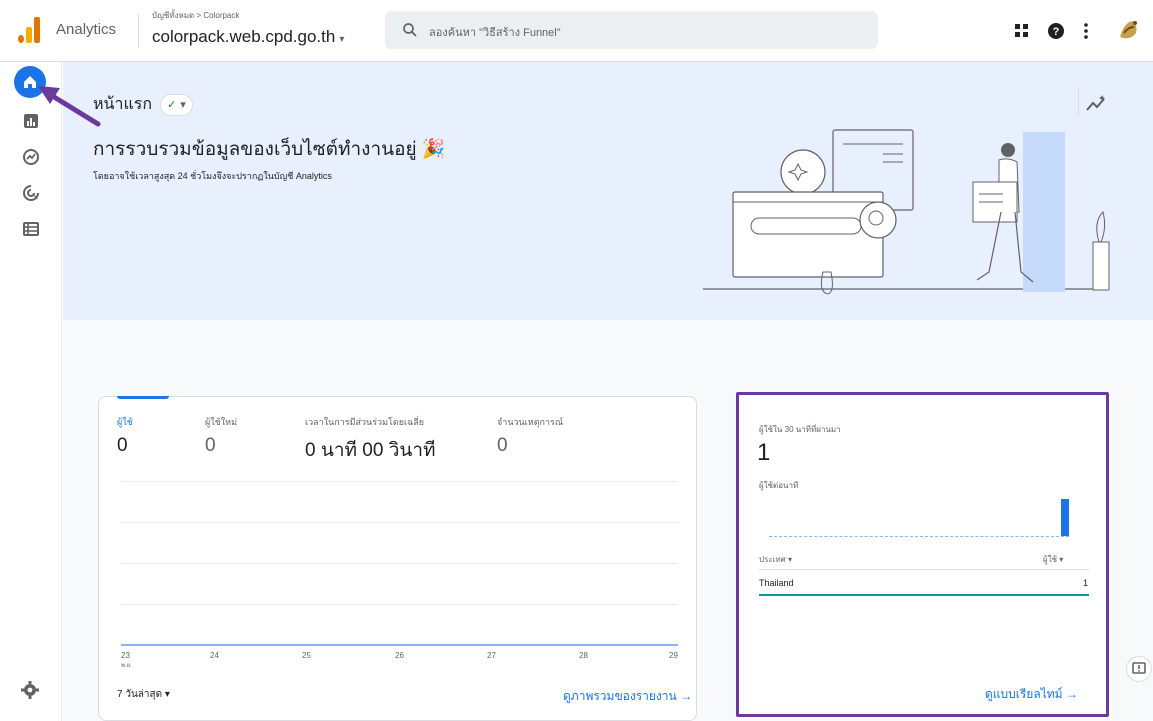  I want to click on app-name: Analytics, so click(86, 29).